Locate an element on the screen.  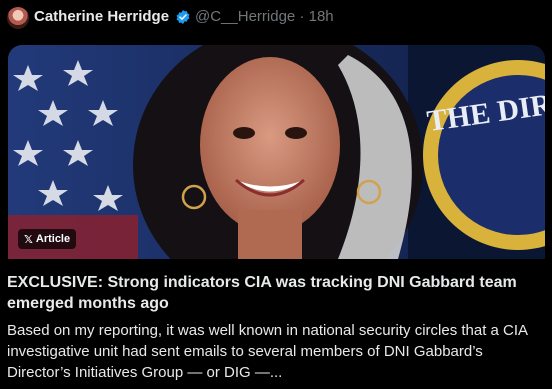
author-handle: @C__Herridge is located at coordinates (245, 16).